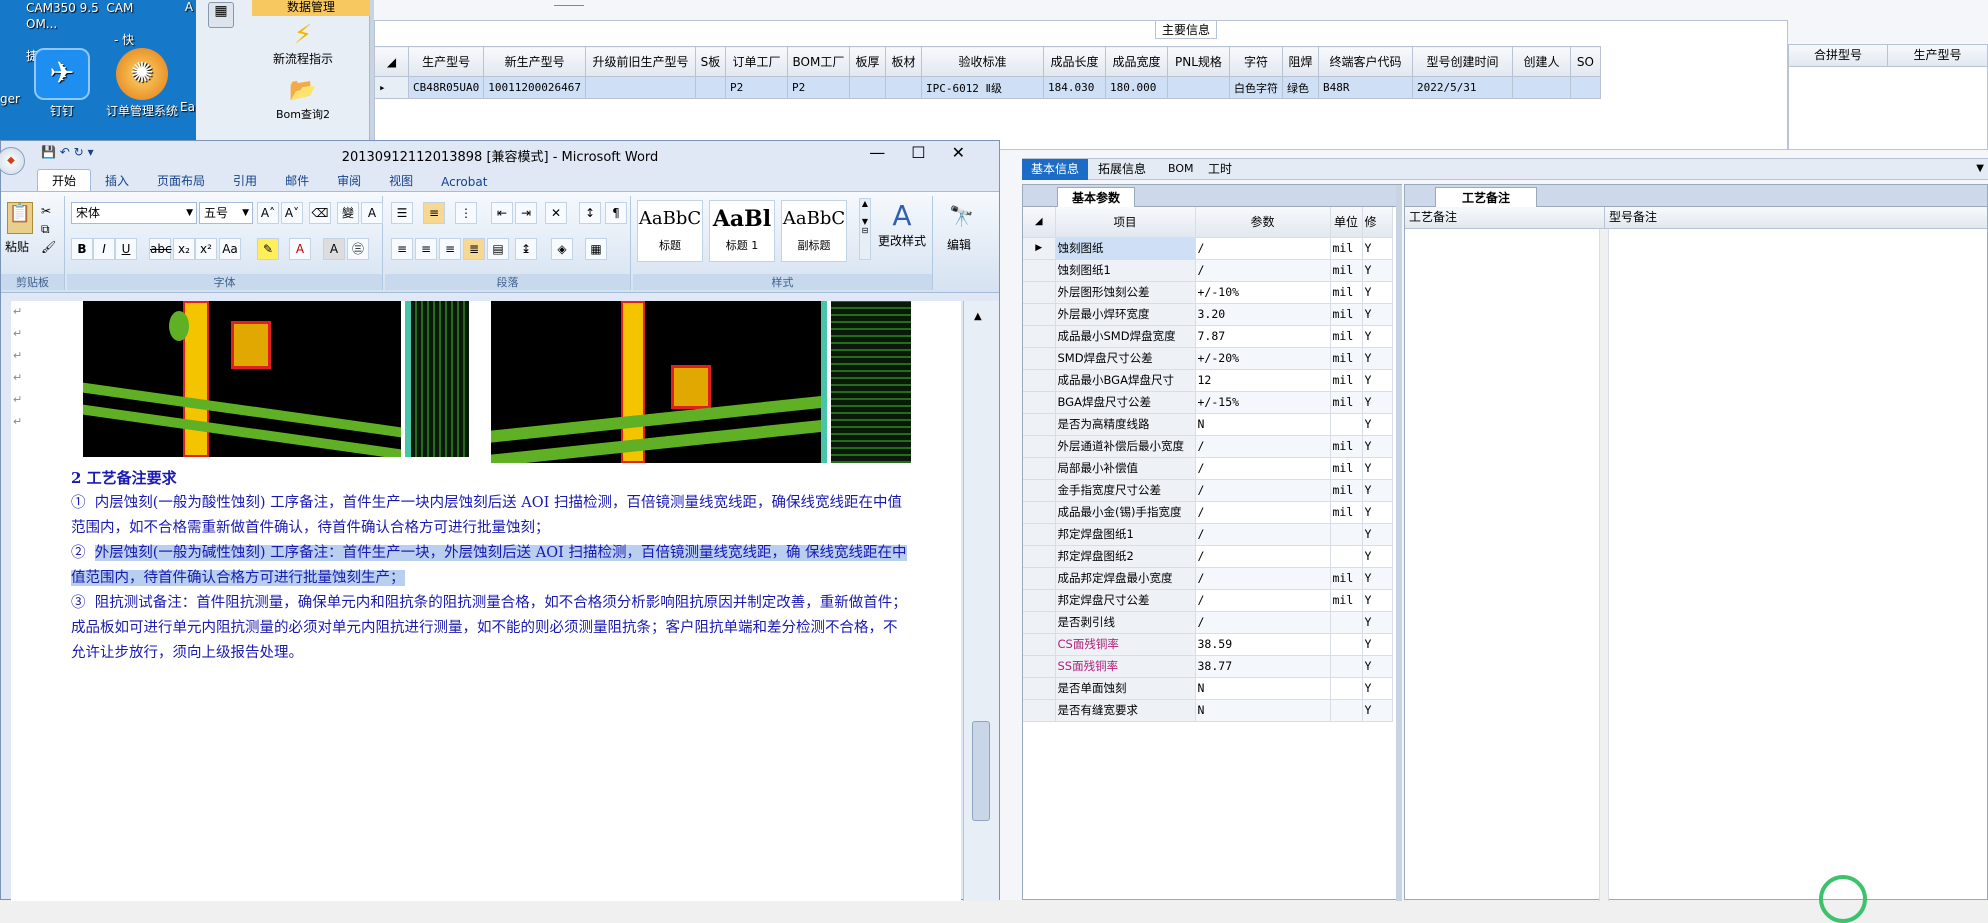 The width and height of the screenshot is (1988, 923). What do you see at coordinates (640, 61) in the screenshot?
I see `column-header: 升级前旧生产型号` at bounding box center [640, 61].